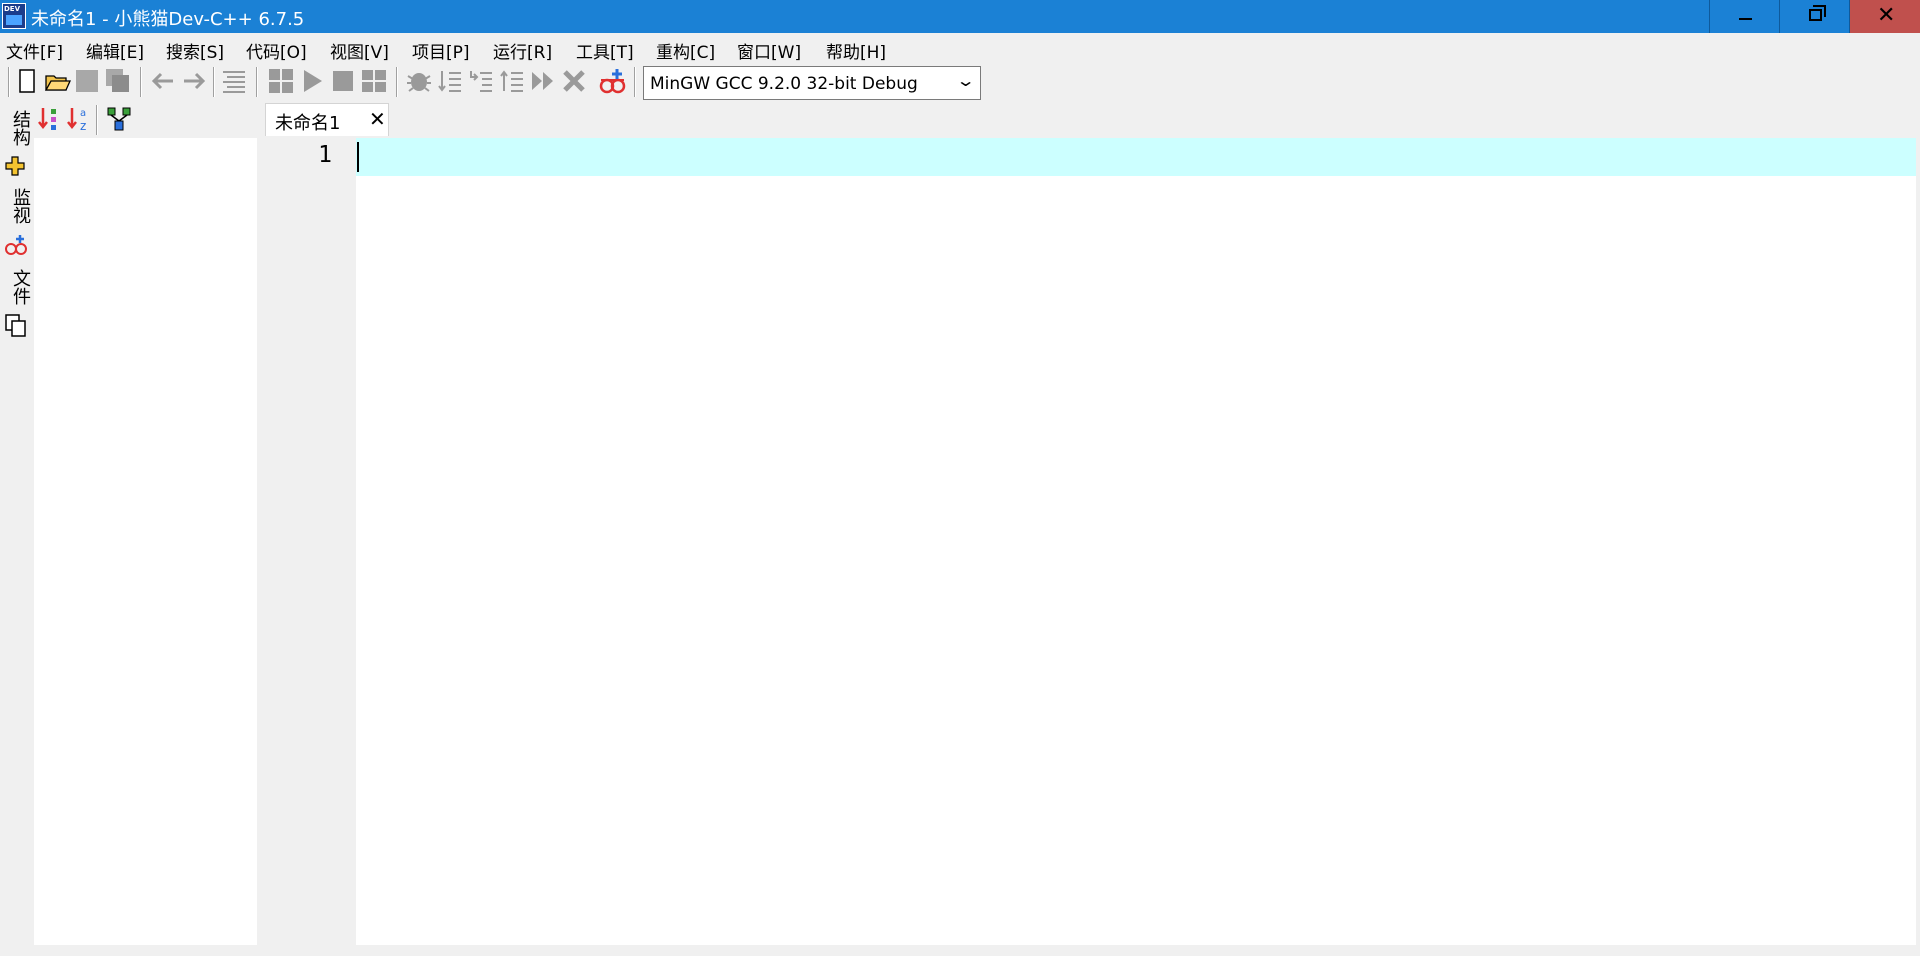 The height and width of the screenshot is (956, 1920). Describe the element at coordinates (234, 81) in the screenshot. I see `format-code-icon` at that location.